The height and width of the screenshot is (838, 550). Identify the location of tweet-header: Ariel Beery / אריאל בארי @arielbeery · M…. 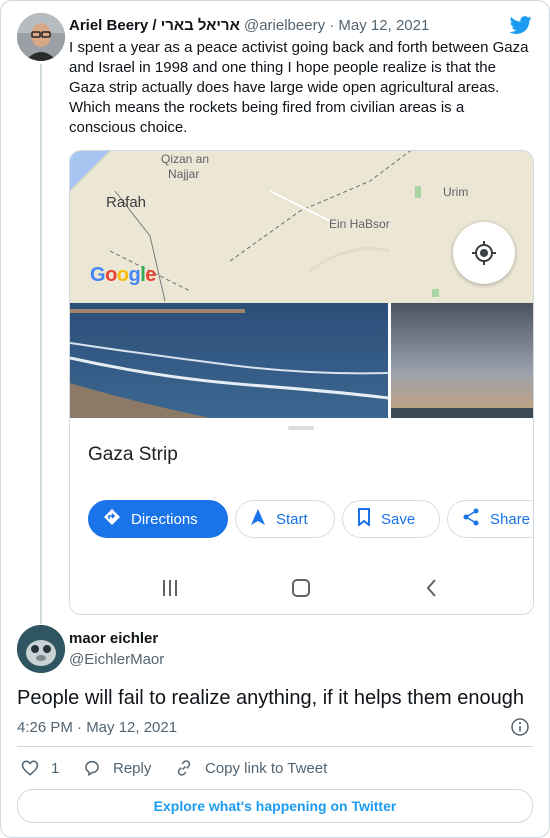
(249, 25).